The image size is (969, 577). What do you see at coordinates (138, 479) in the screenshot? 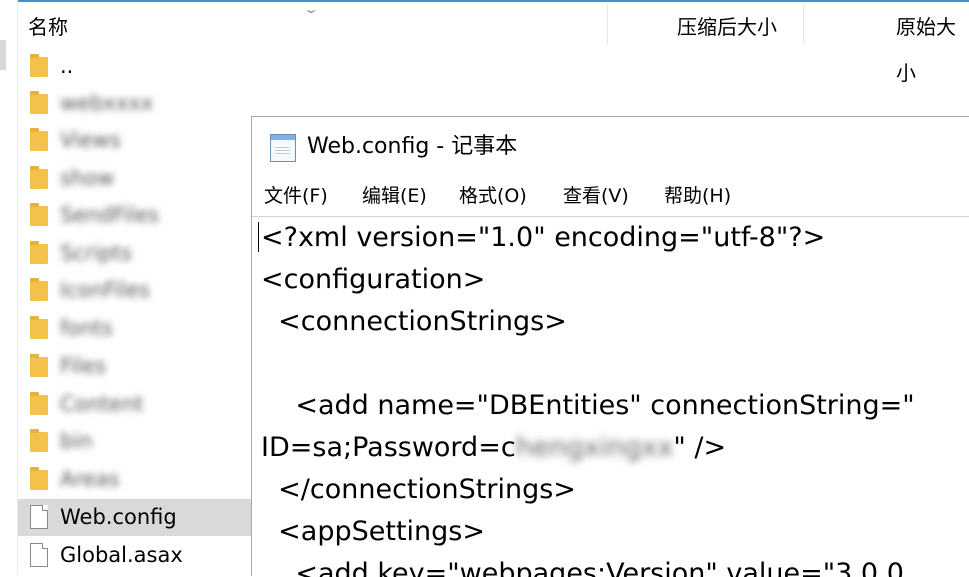
I see `list-item: Areas` at bounding box center [138, 479].